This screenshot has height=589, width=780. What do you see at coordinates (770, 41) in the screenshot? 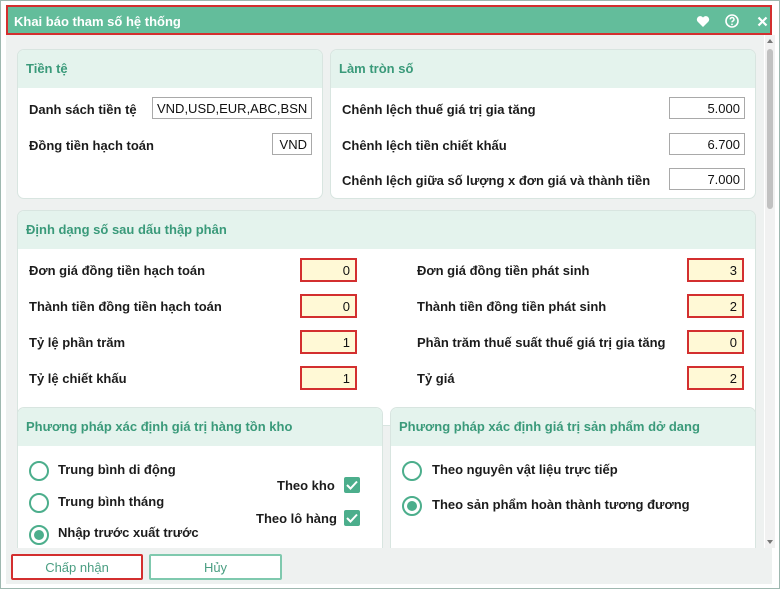
I see `scroll-up-arrow-icon` at bounding box center [770, 41].